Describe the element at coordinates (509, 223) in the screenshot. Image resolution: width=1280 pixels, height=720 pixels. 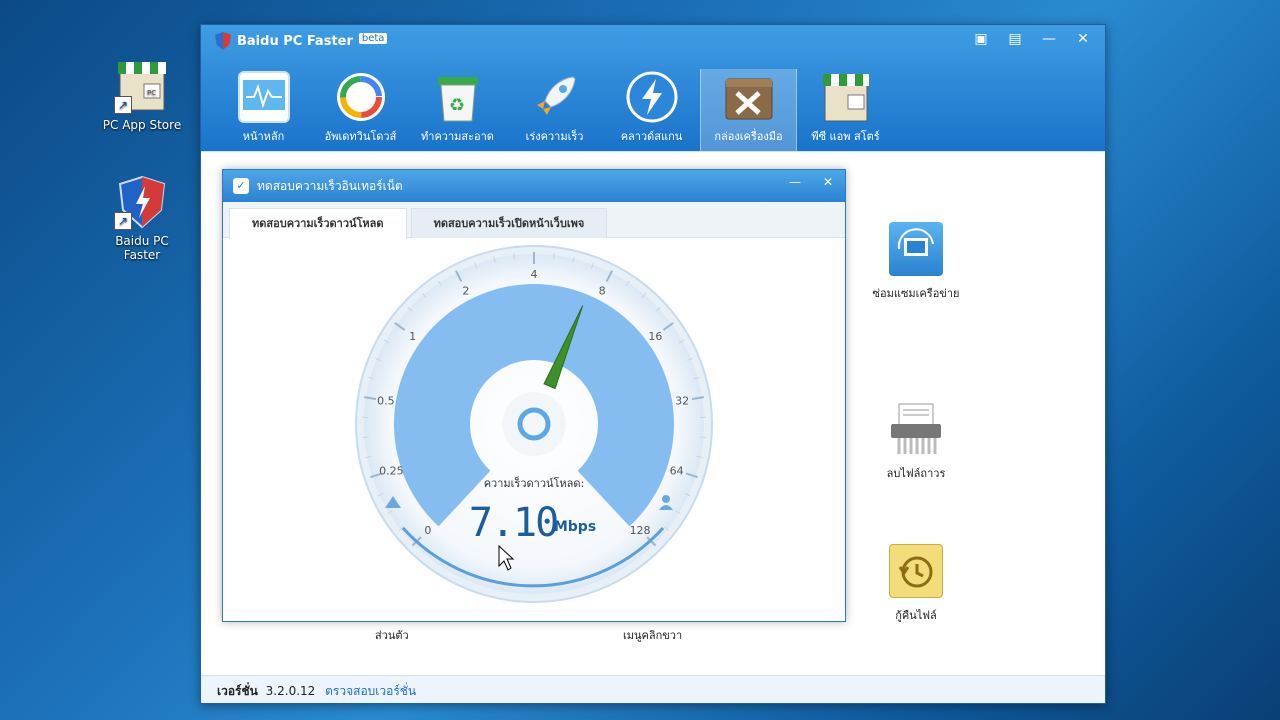
I see `tab-webpage-speed: ทดสอบความเร็วเปิดหน้าเว็บเพจ` at that location.